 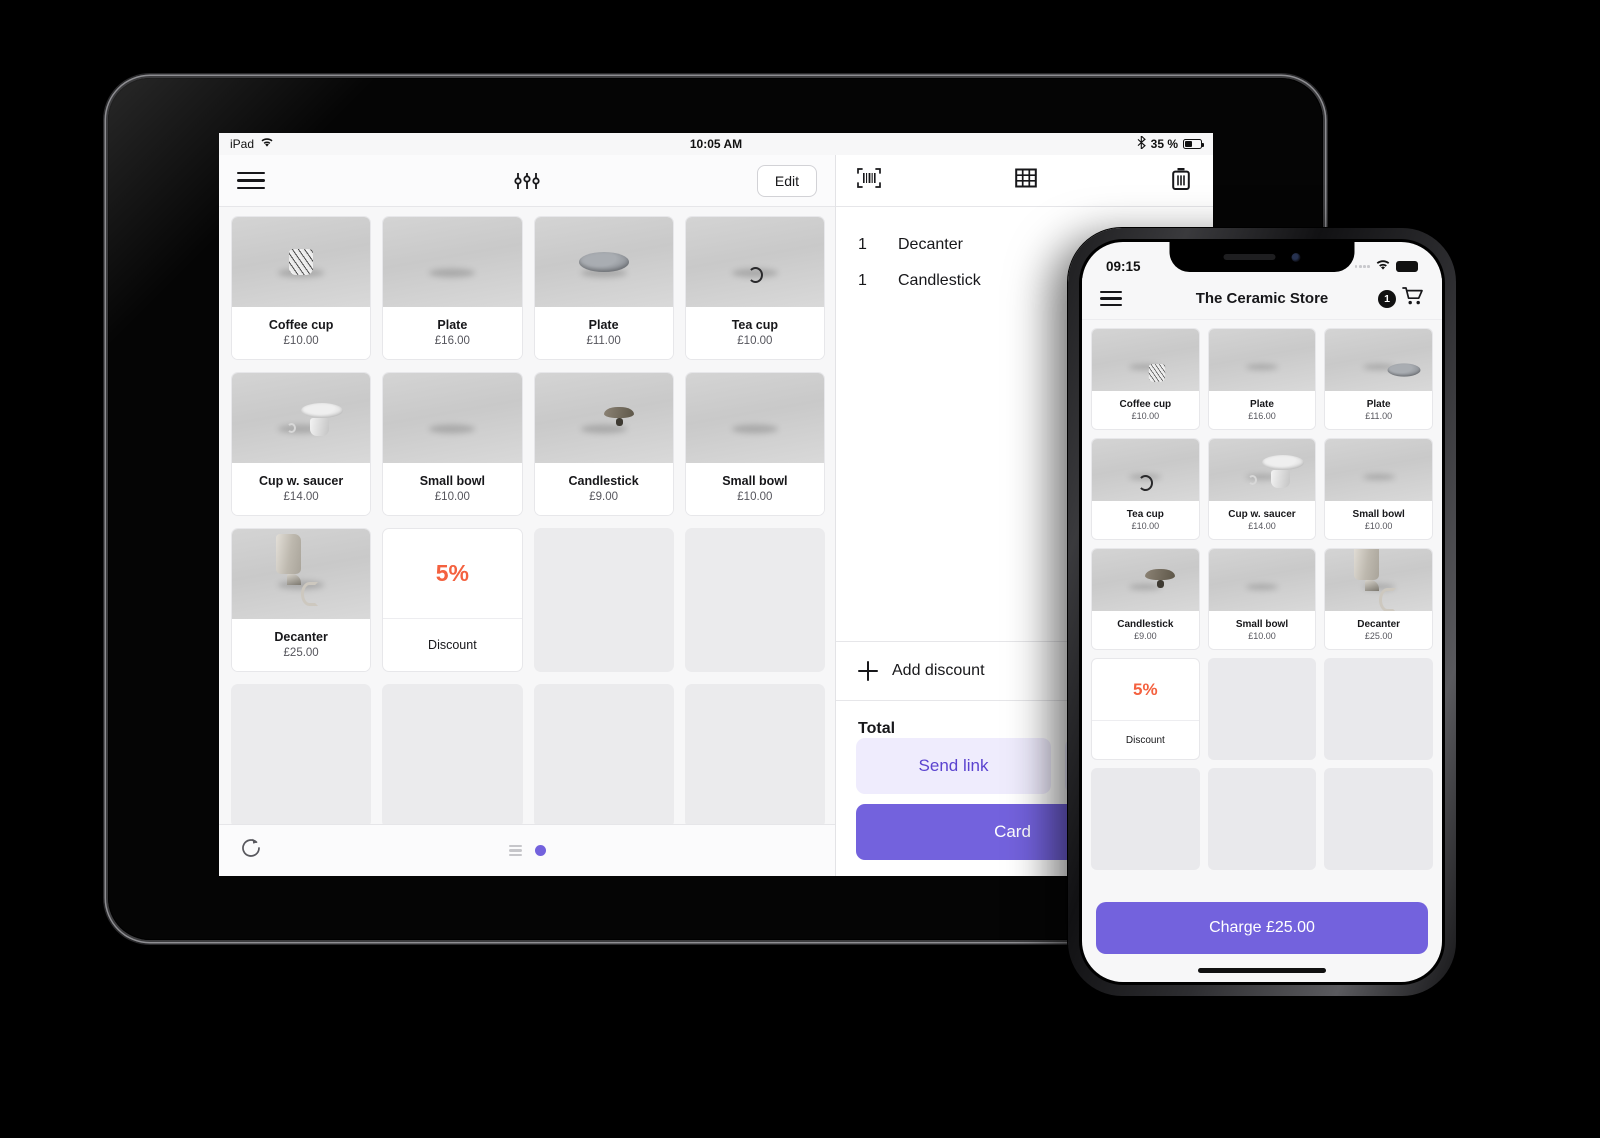 I want to click on edit-button: Edit, so click(x=786, y=180).